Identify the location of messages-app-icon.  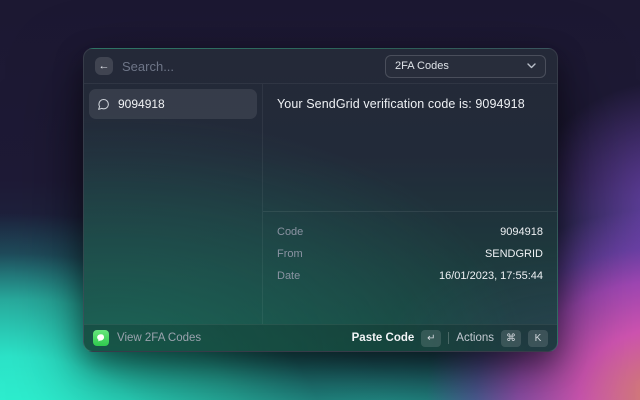
(101, 338).